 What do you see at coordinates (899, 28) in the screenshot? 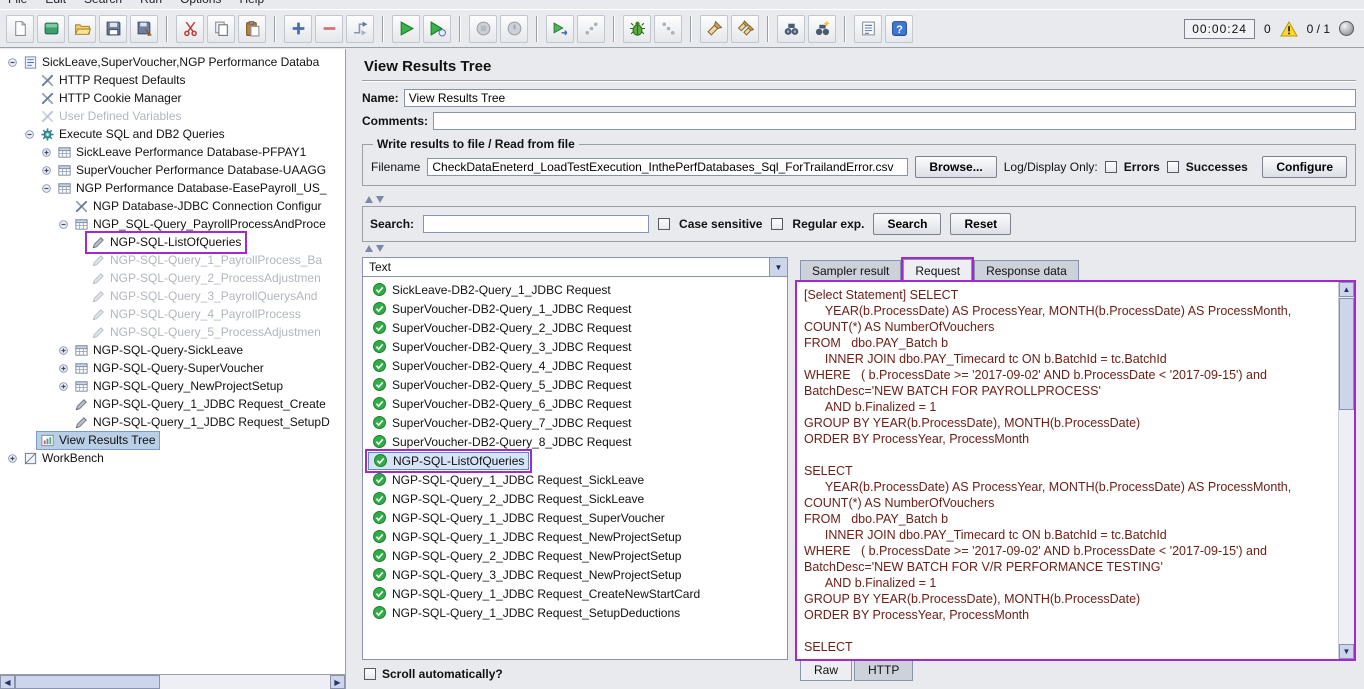
I see `help-button: ?` at bounding box center [899, 28].